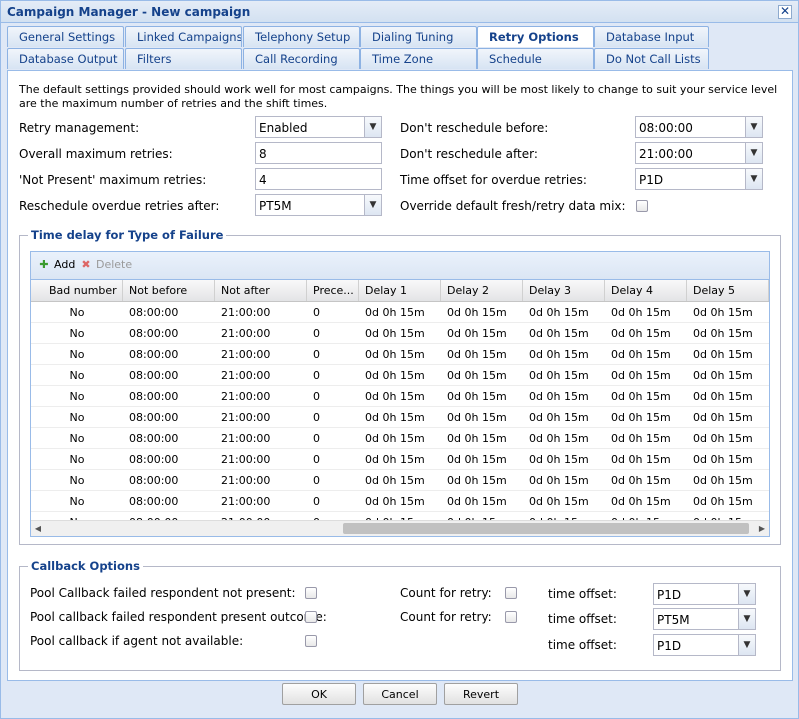 The height and width of the screenshot is (719, 799). What do you see at coordinates (65, 58) in the screenshot?
I see `tab-database-output: Database Output` at bounding box center [65, 58].